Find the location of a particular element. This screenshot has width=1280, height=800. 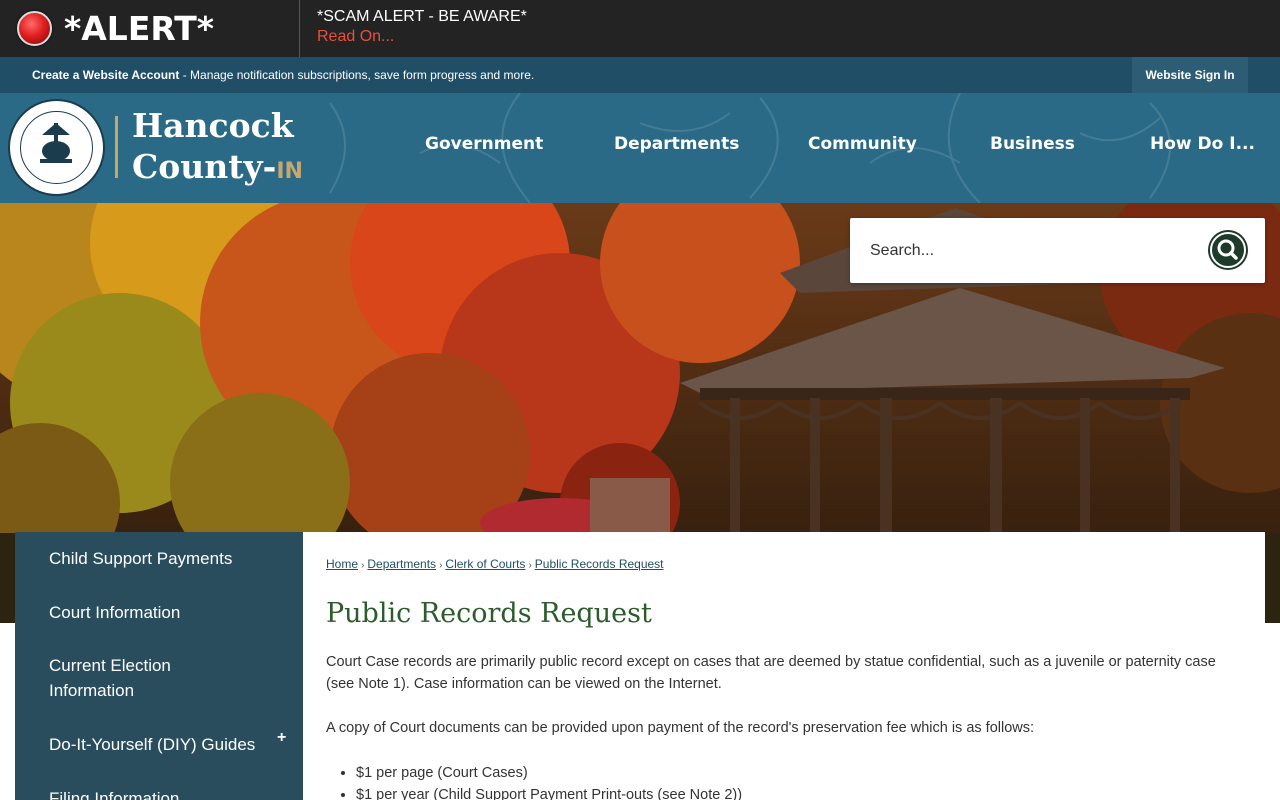

nav-community: Community is located at coordinates (862, 144).